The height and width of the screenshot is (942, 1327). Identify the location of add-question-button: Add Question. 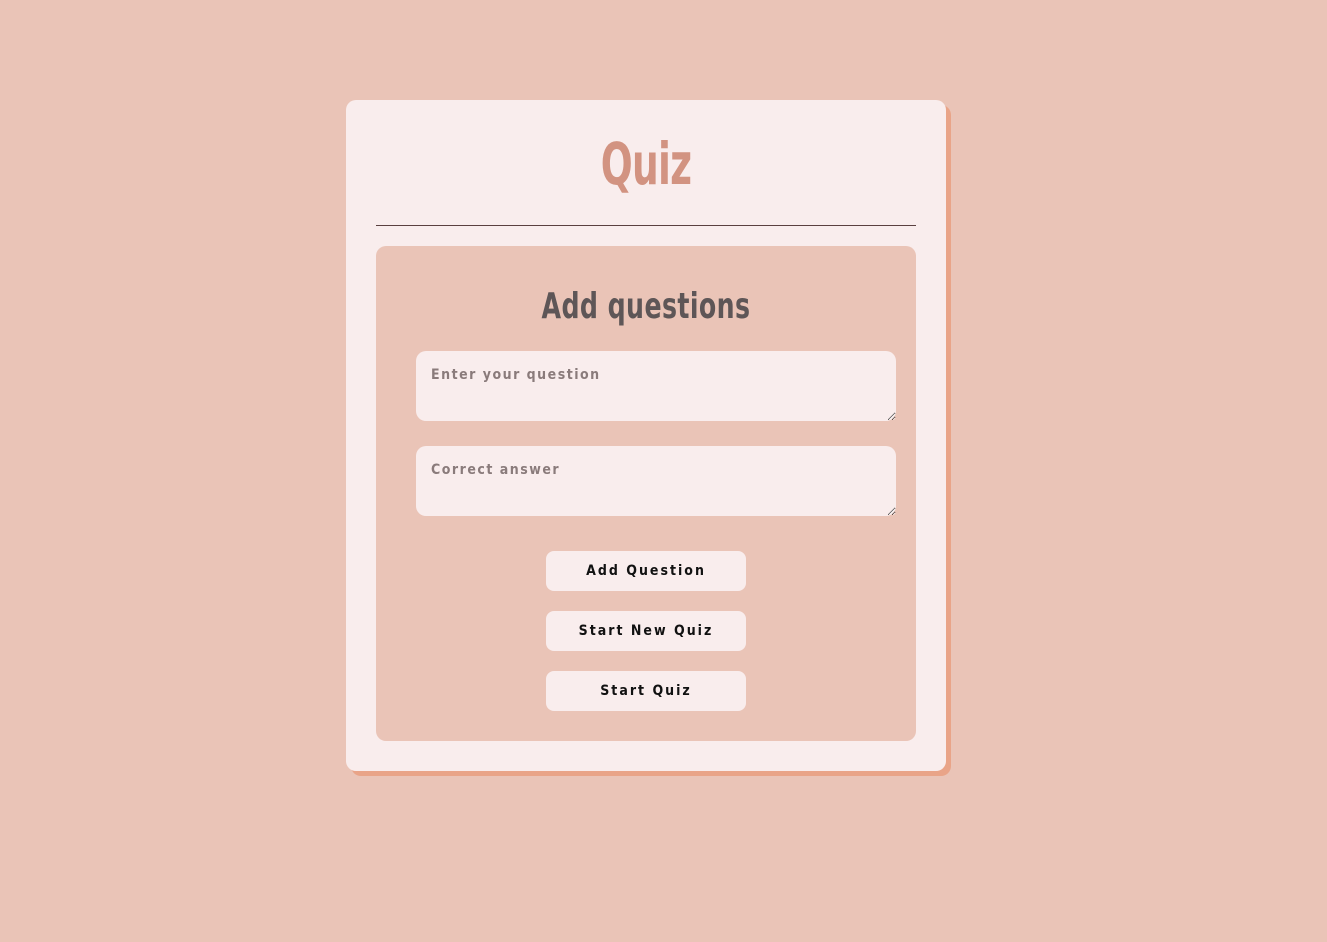
(646, 571).